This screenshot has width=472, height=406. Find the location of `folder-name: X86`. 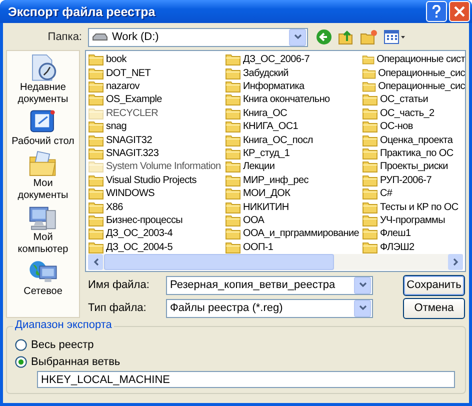

folder-name: X86 is located at coordinates (114, 207).